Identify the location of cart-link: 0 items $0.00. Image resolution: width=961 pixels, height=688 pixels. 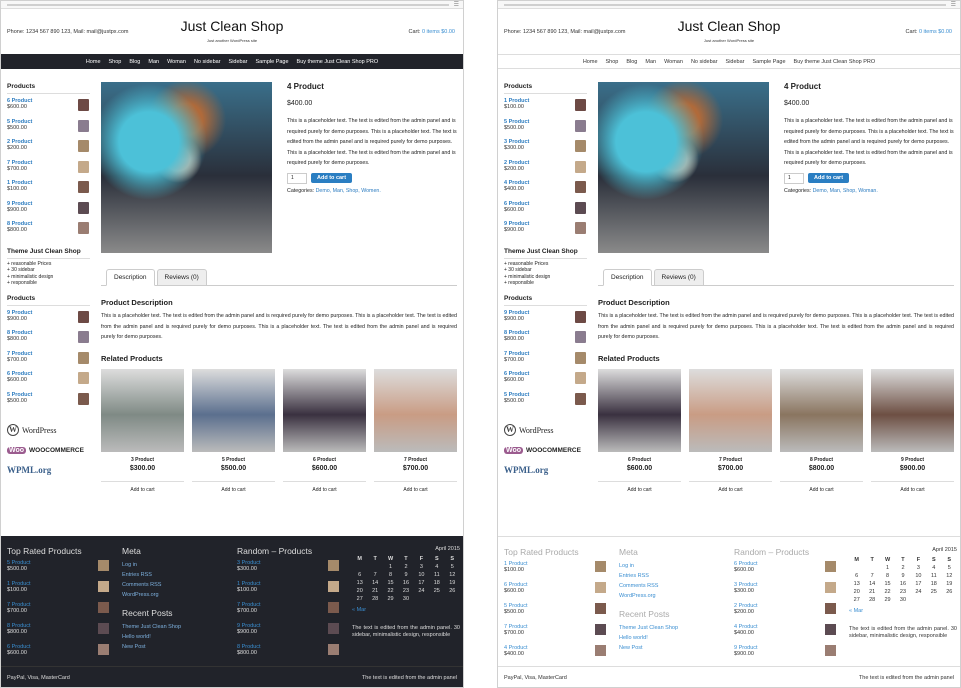
(438, 32).